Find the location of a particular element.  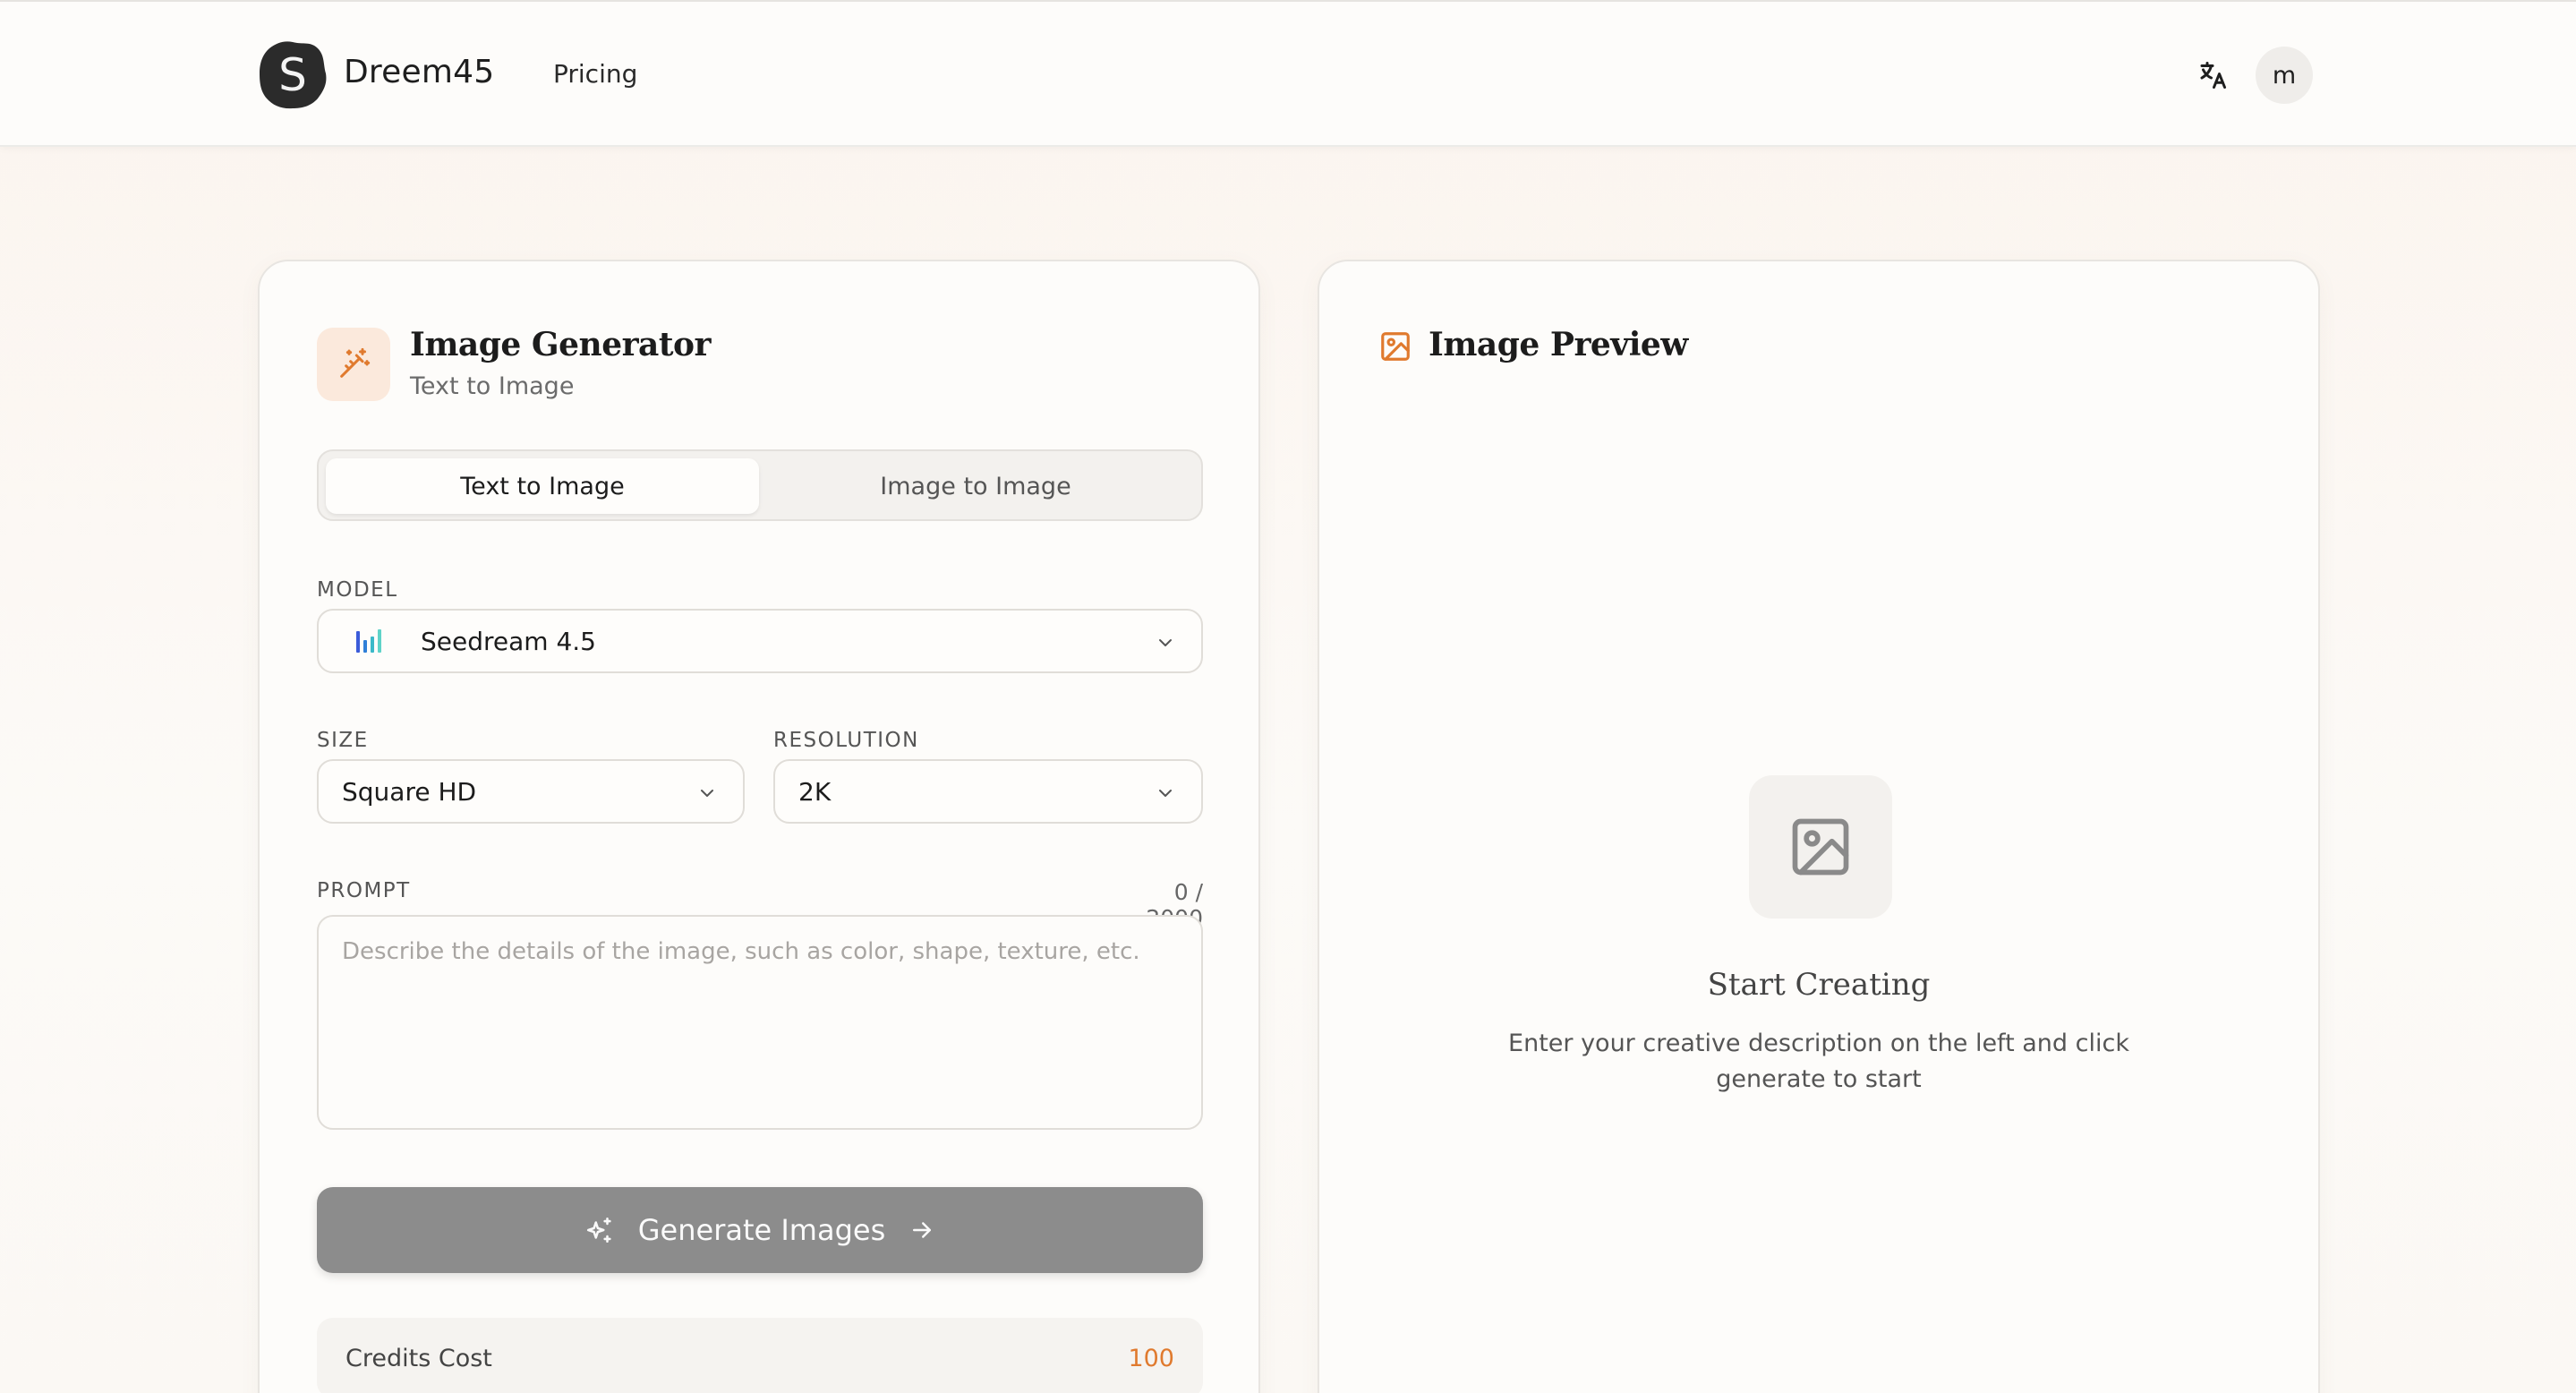

resolution-label: RESOLUTION is located at coordinates (846, 740).